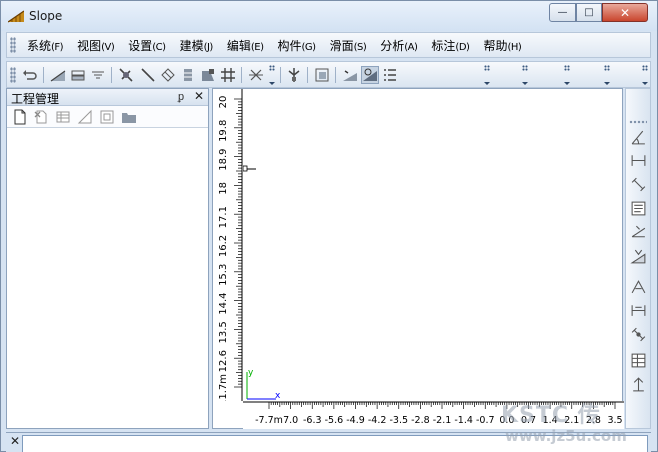 This screenshot has height=452, width=658. Describe the element at coordinates (638, 208) in the screenshot. I see `text-note-icon` at that location.